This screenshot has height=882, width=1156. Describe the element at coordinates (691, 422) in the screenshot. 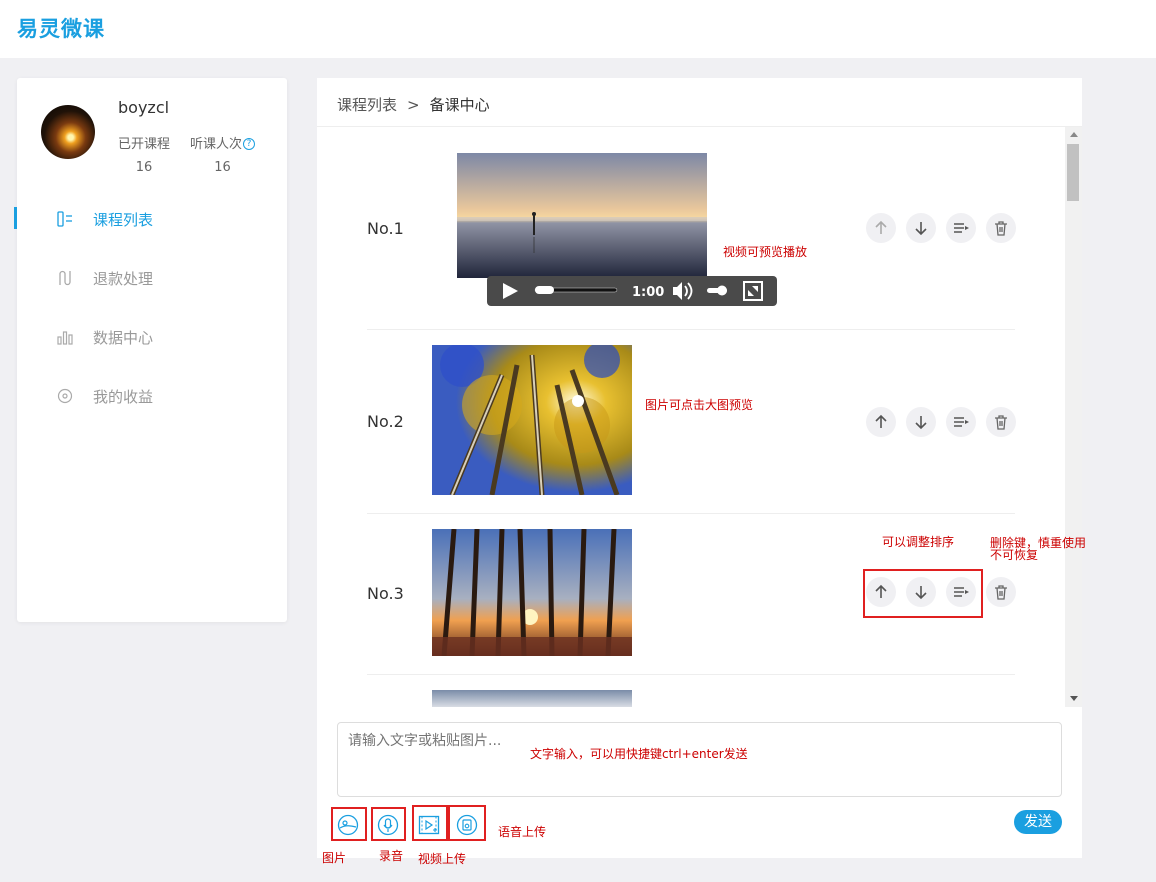

I see `list-item: No.2 图片可点击大图预览` at that location.